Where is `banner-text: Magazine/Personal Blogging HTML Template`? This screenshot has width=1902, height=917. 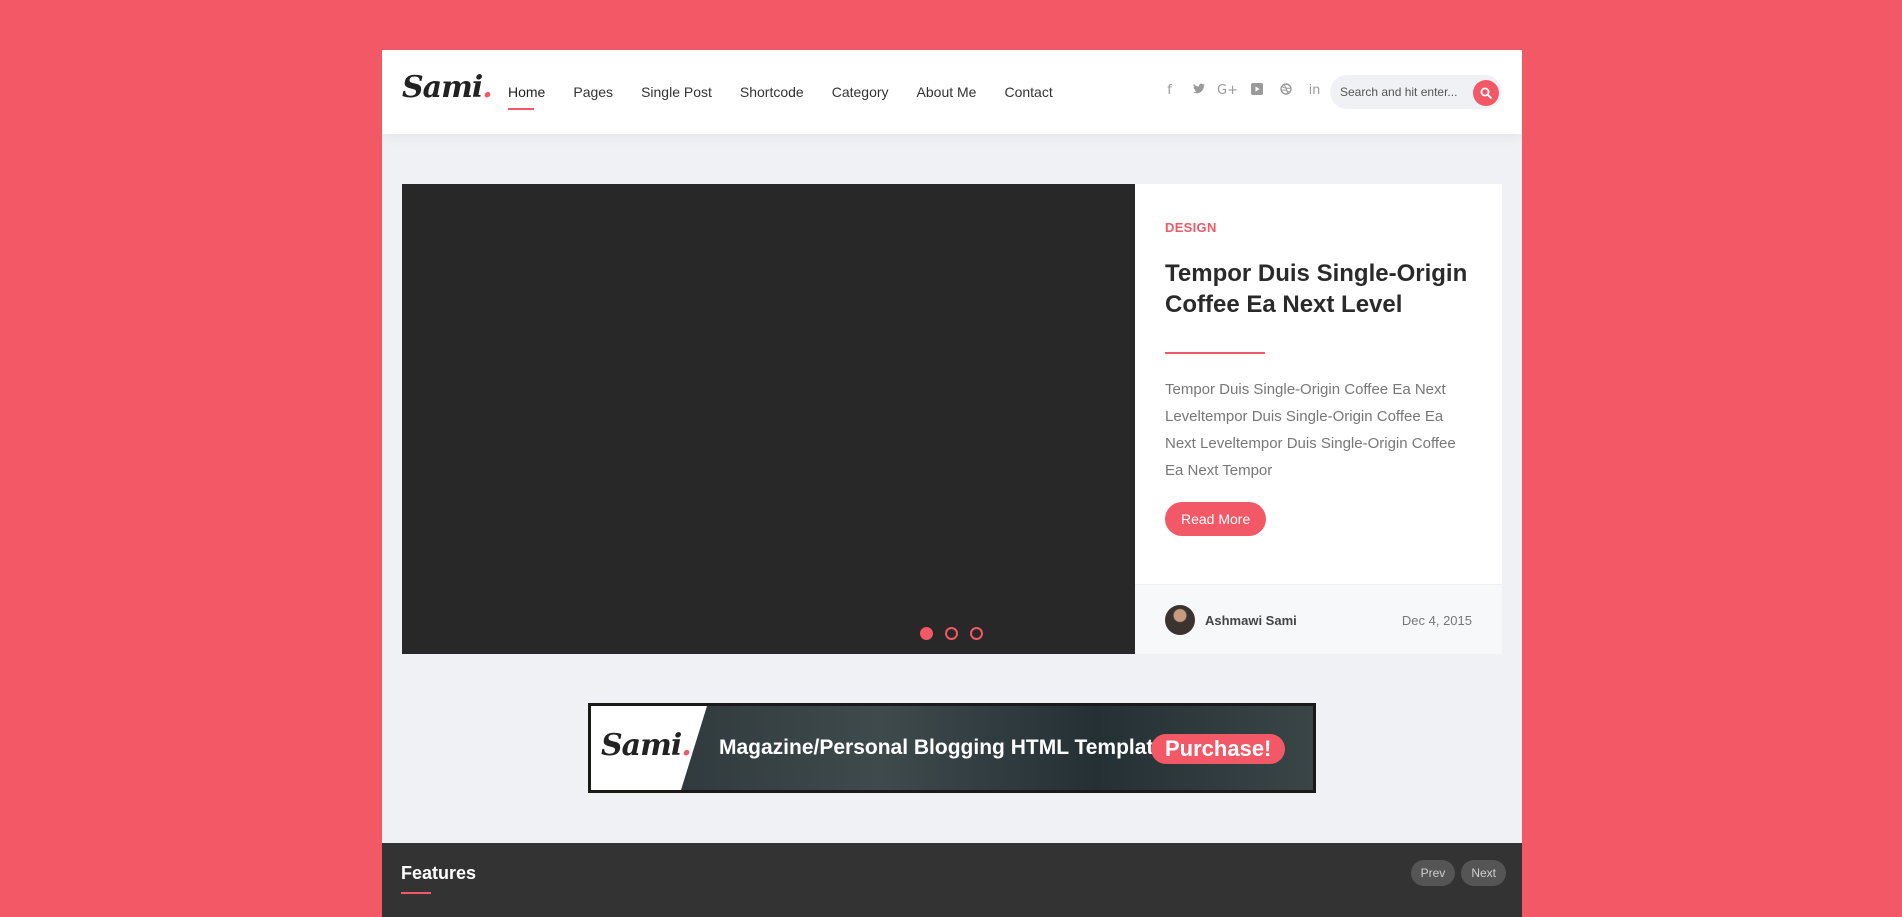
banner-text: Magazine/Personal Blogging HTML Template is located at coordinates (942, 747).